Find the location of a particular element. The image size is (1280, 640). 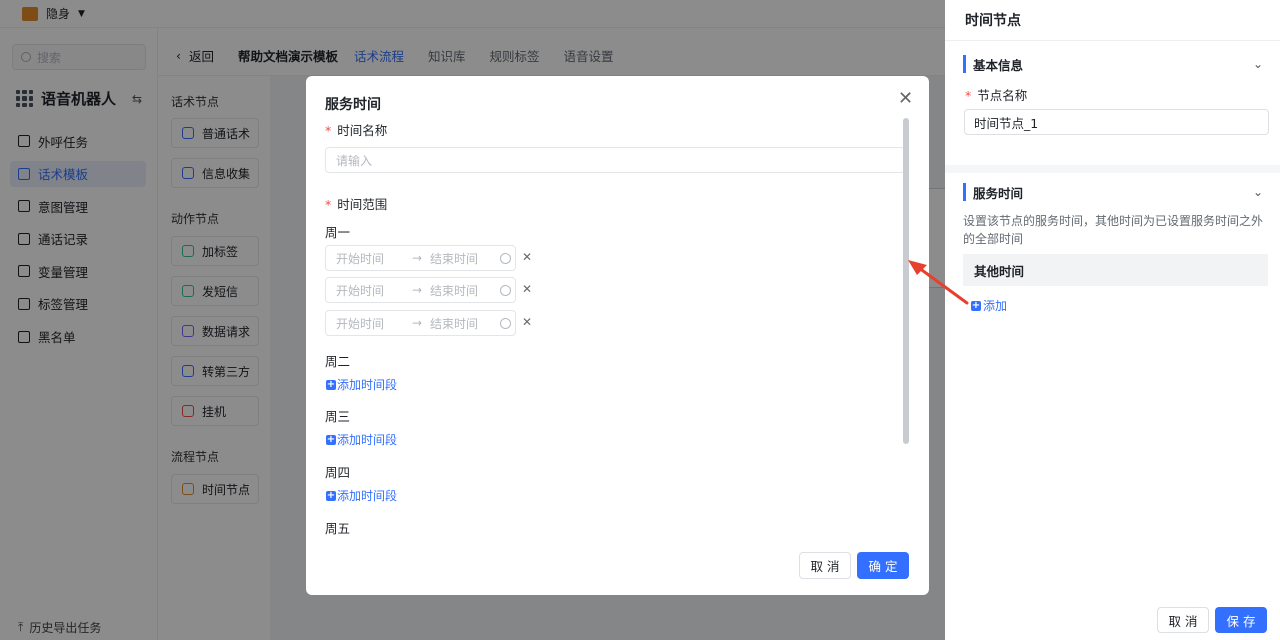

other-time-row: 其他时间 is located at coordinates (1115, 270).